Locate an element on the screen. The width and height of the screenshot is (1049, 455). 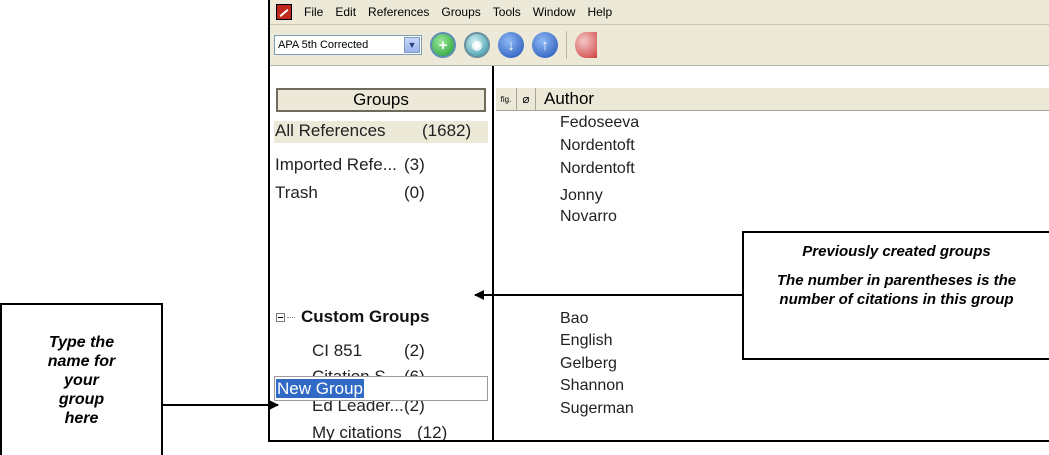
figure-icon: fig. is located at coordinates (506, 99).